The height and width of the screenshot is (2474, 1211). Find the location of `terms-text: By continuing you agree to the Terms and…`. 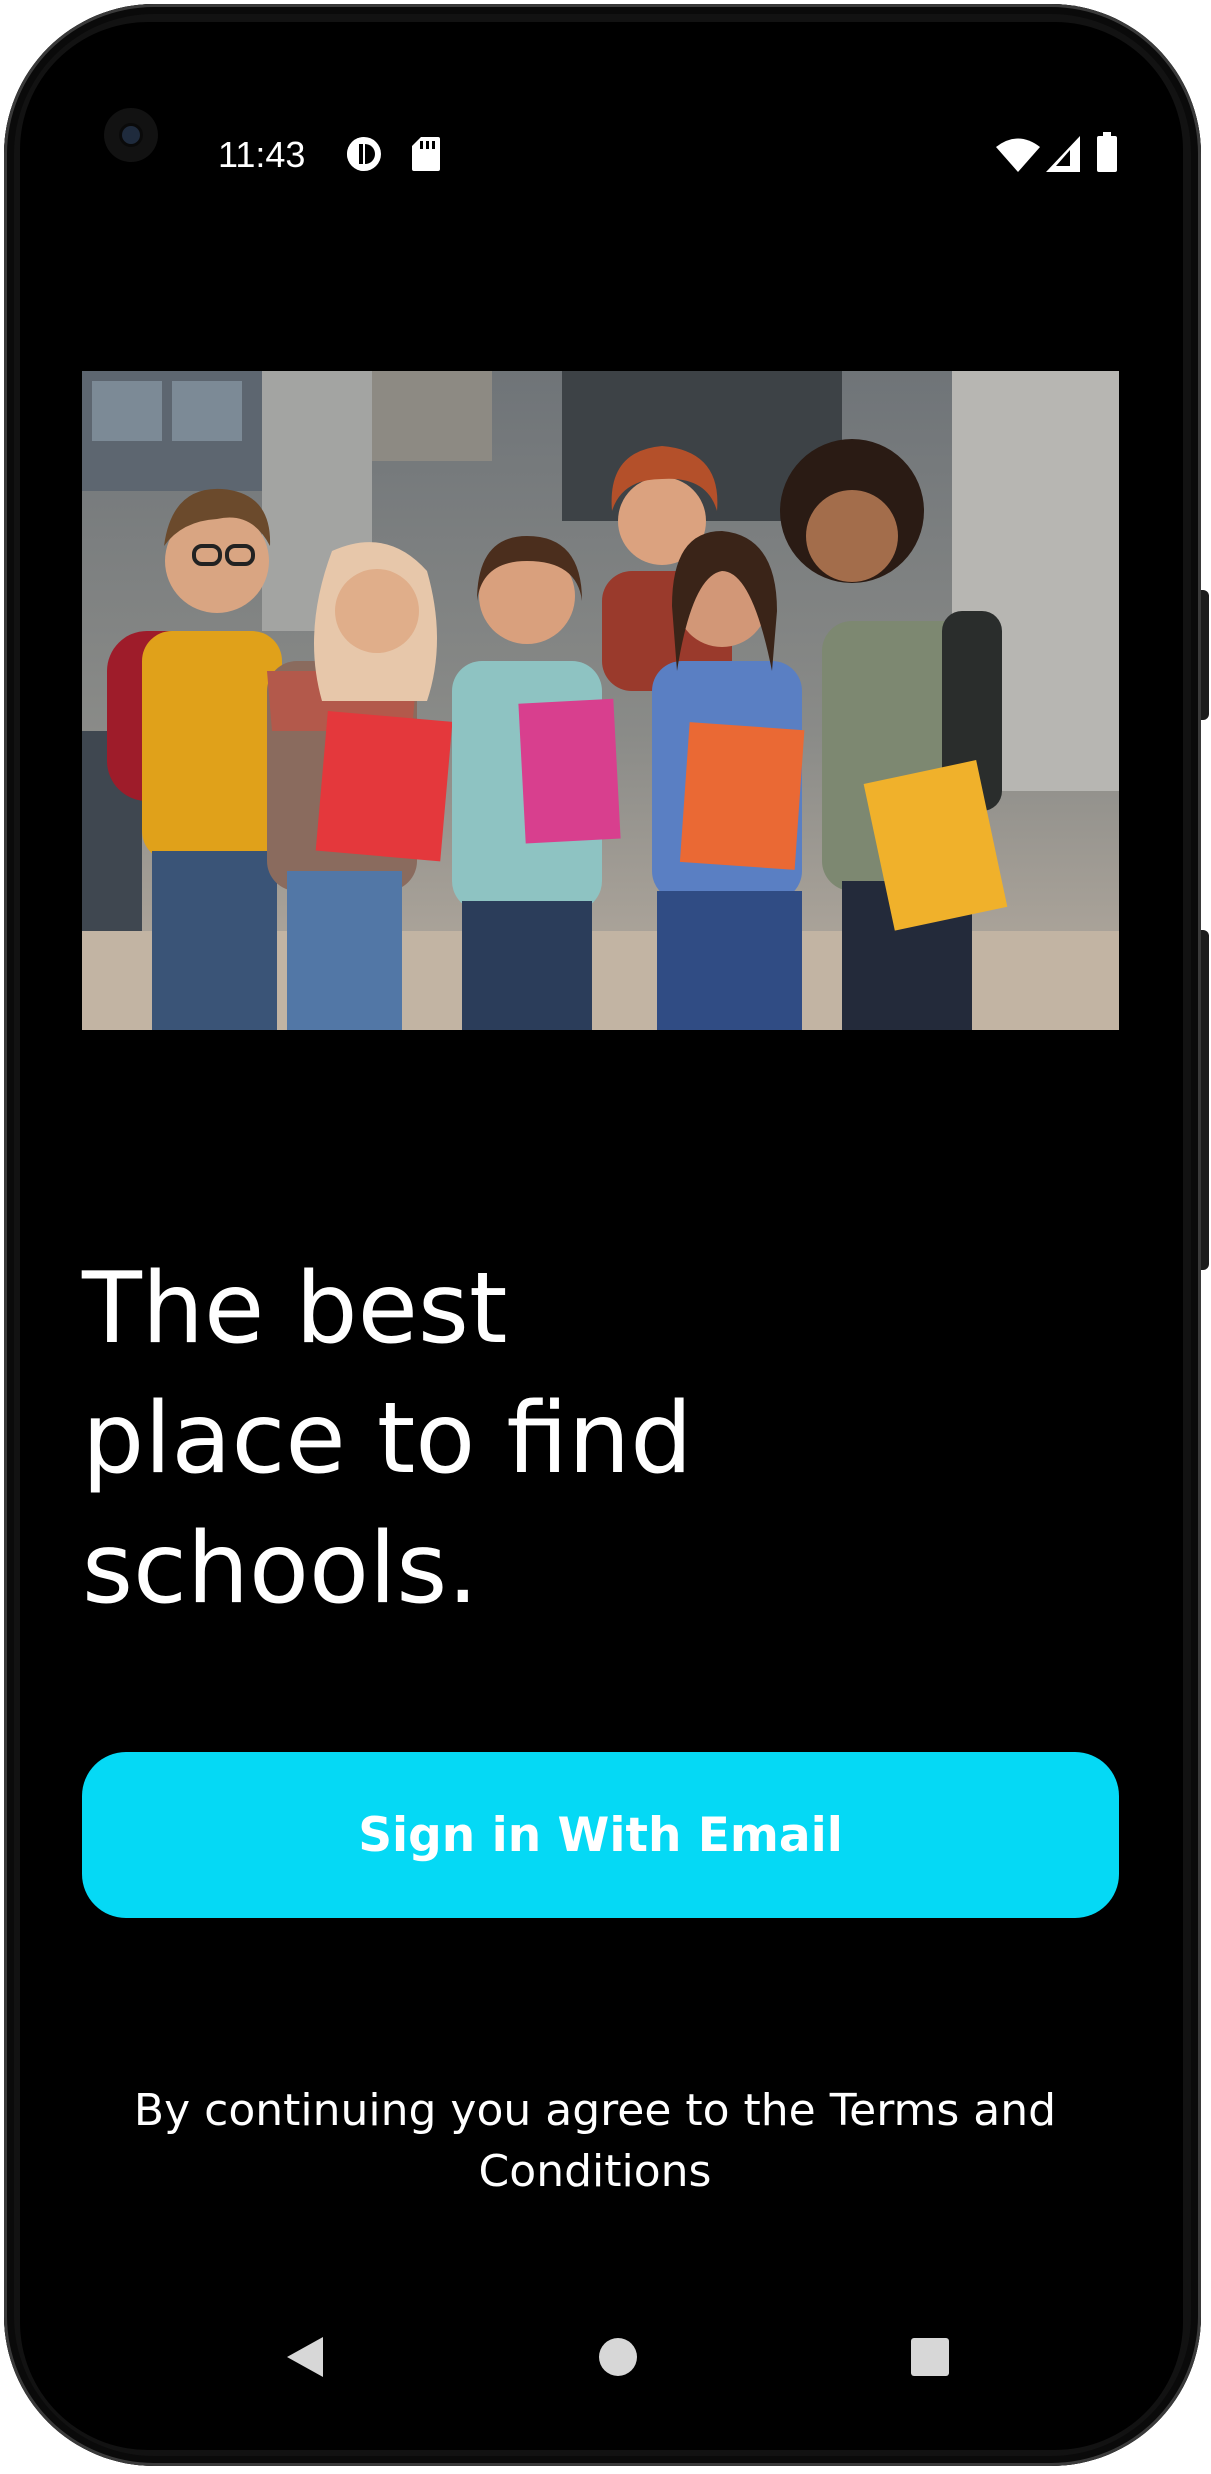

terms-text: By continuing you agree to the Terms and… is located at coordinates (595, 2141).